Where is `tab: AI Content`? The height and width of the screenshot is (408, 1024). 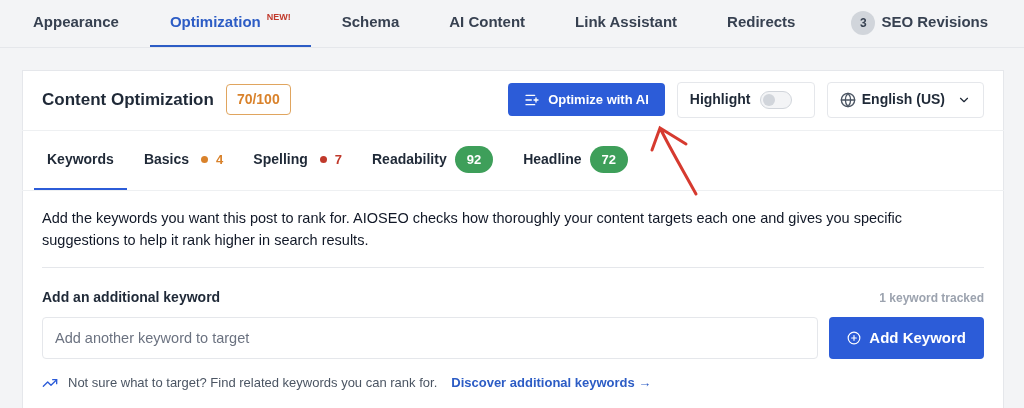 tab: AI Content is located at coordinates (487, 23).